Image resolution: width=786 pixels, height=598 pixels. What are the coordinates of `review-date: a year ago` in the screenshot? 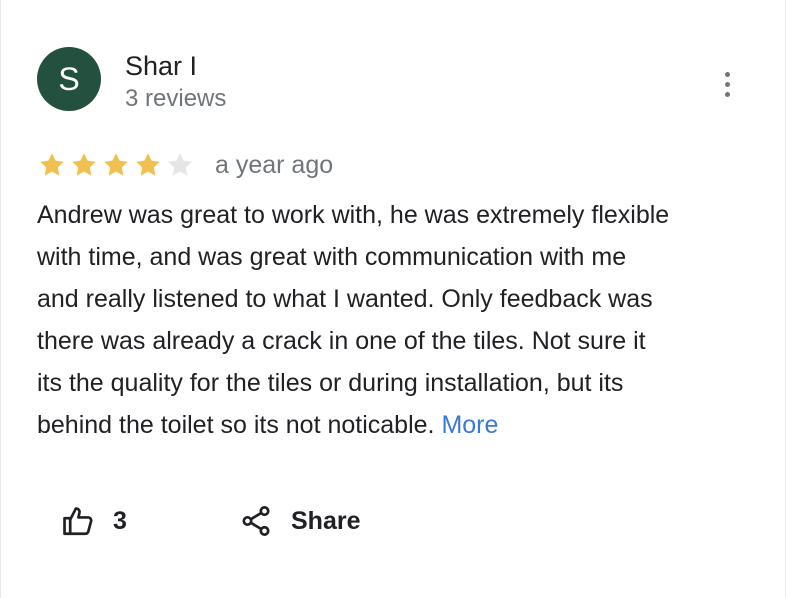 It's located at (274, 165).